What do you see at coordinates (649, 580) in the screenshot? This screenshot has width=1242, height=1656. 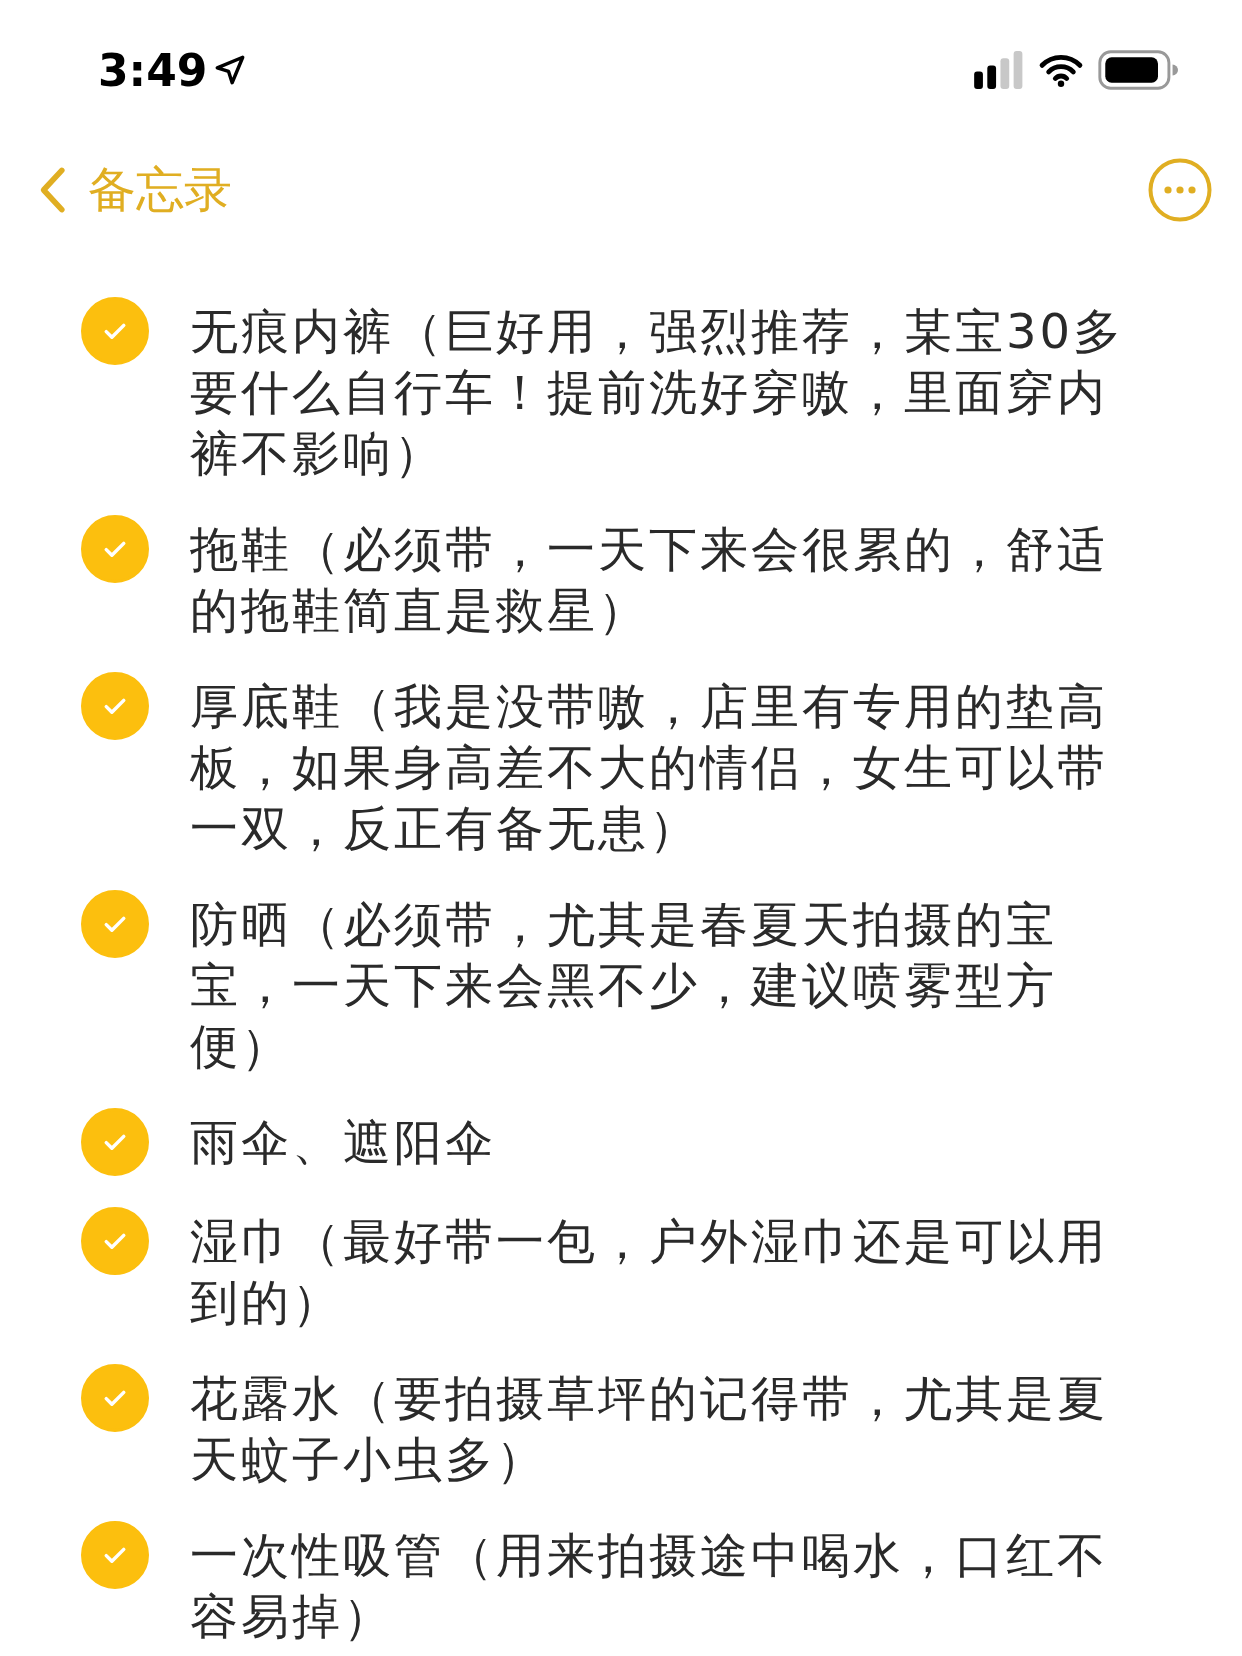 I see `checklist-item-text: 拖鞋（必须带，一天下来会很累的，舒适的拖鞋简直是救星）` at bounding box center [649, 580].